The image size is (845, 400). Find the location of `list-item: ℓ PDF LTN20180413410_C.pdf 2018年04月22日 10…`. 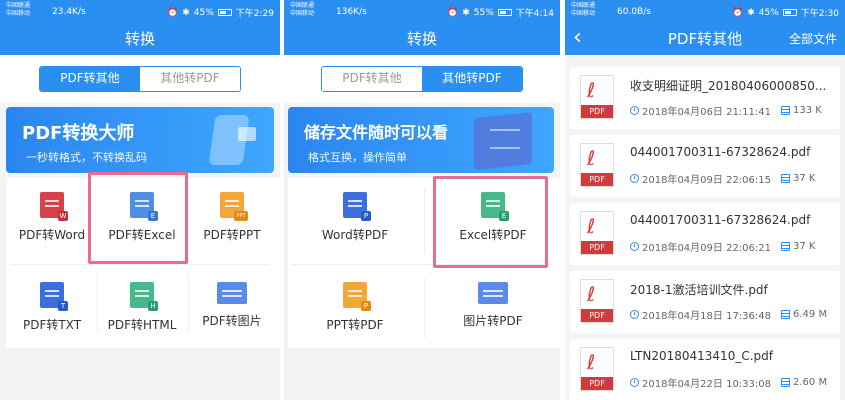

list-item: ℓ PDF LTN20180413410_C.pdf 2018年04月22日 10… is located at coordinates (705, 369).